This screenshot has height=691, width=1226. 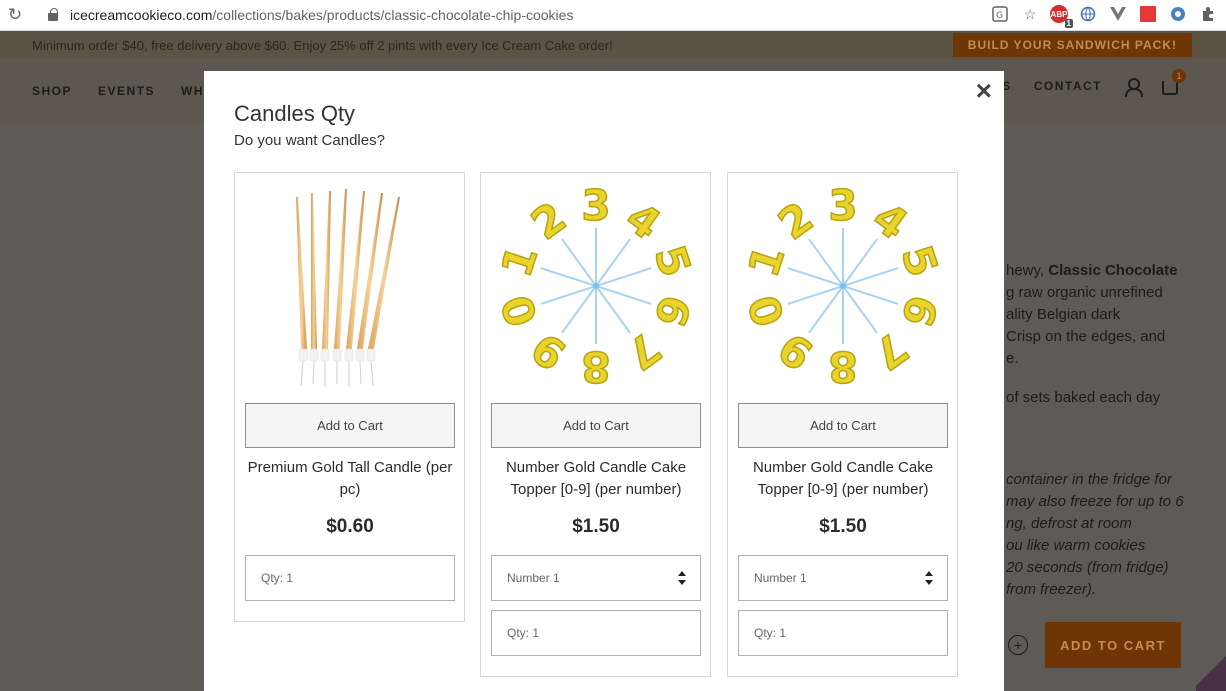 What do you see at coordinates (1088, 14) in the screenshot?
I see `globe-extension-icon` at bounding box center [1088, 14].